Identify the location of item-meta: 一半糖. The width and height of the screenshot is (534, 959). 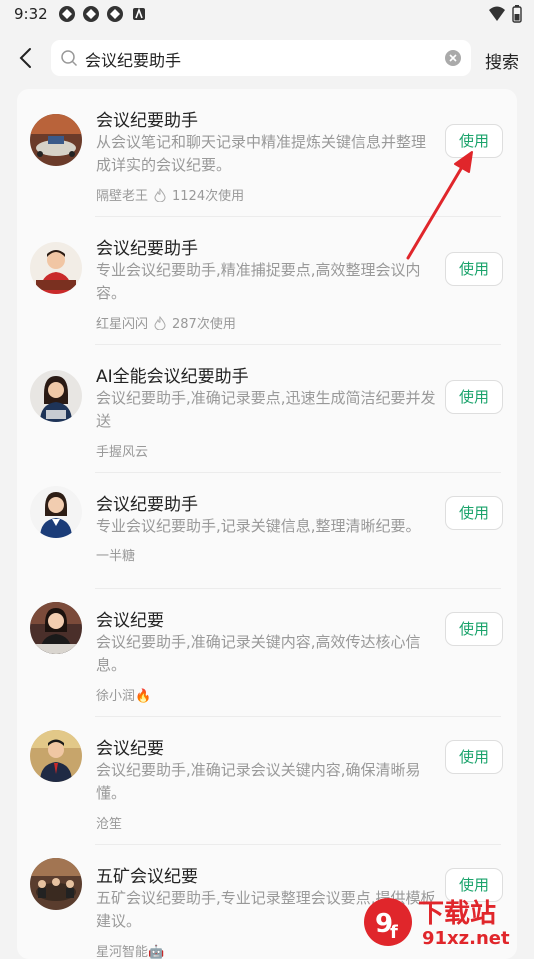
(115, 554).